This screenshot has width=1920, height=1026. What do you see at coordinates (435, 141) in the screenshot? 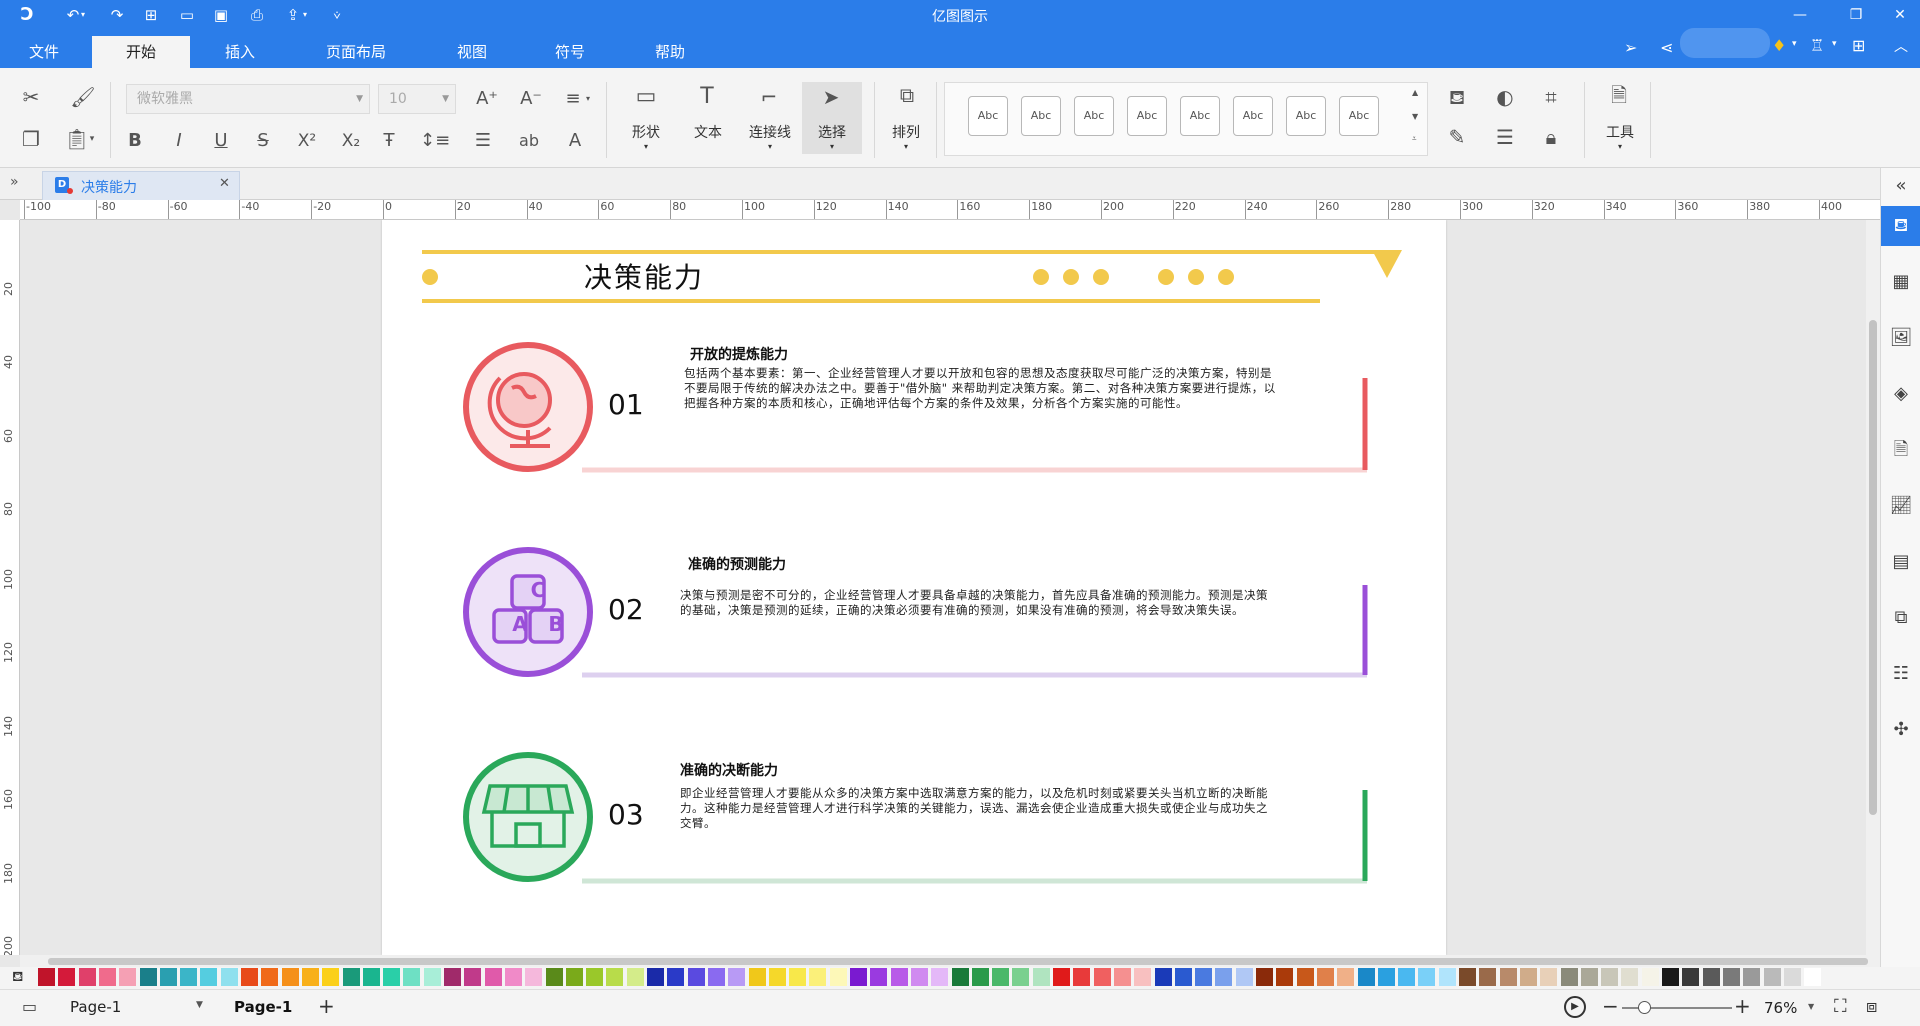
I see `line-spacing-icon: ↕≡` at bounding box center [435, 141].